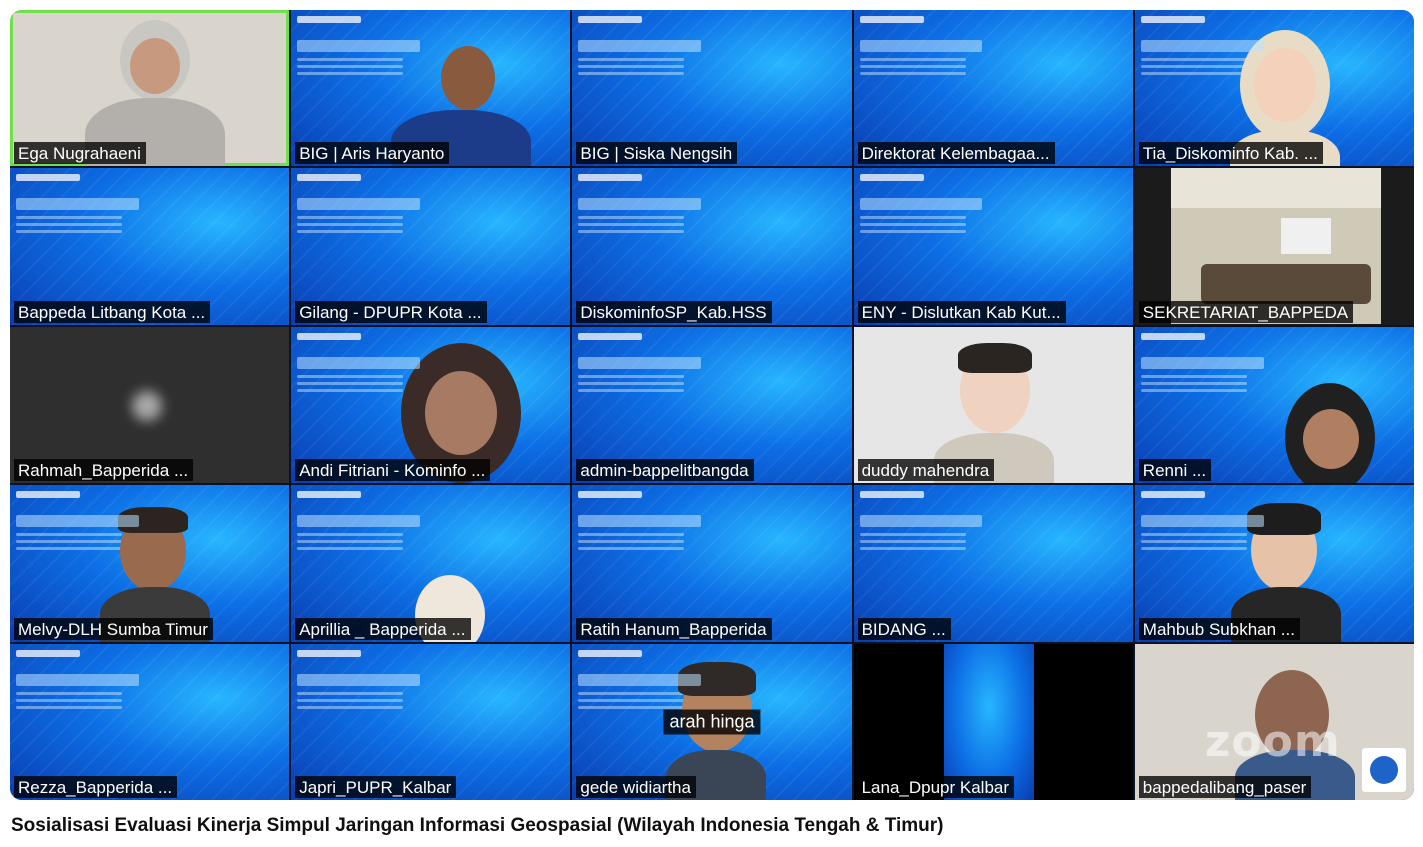 This screenshot has width=1423, height=847. Describe the element at coordinates (636, 786) in the screenshot. I see `participant-name: gede widiartha` at that location.